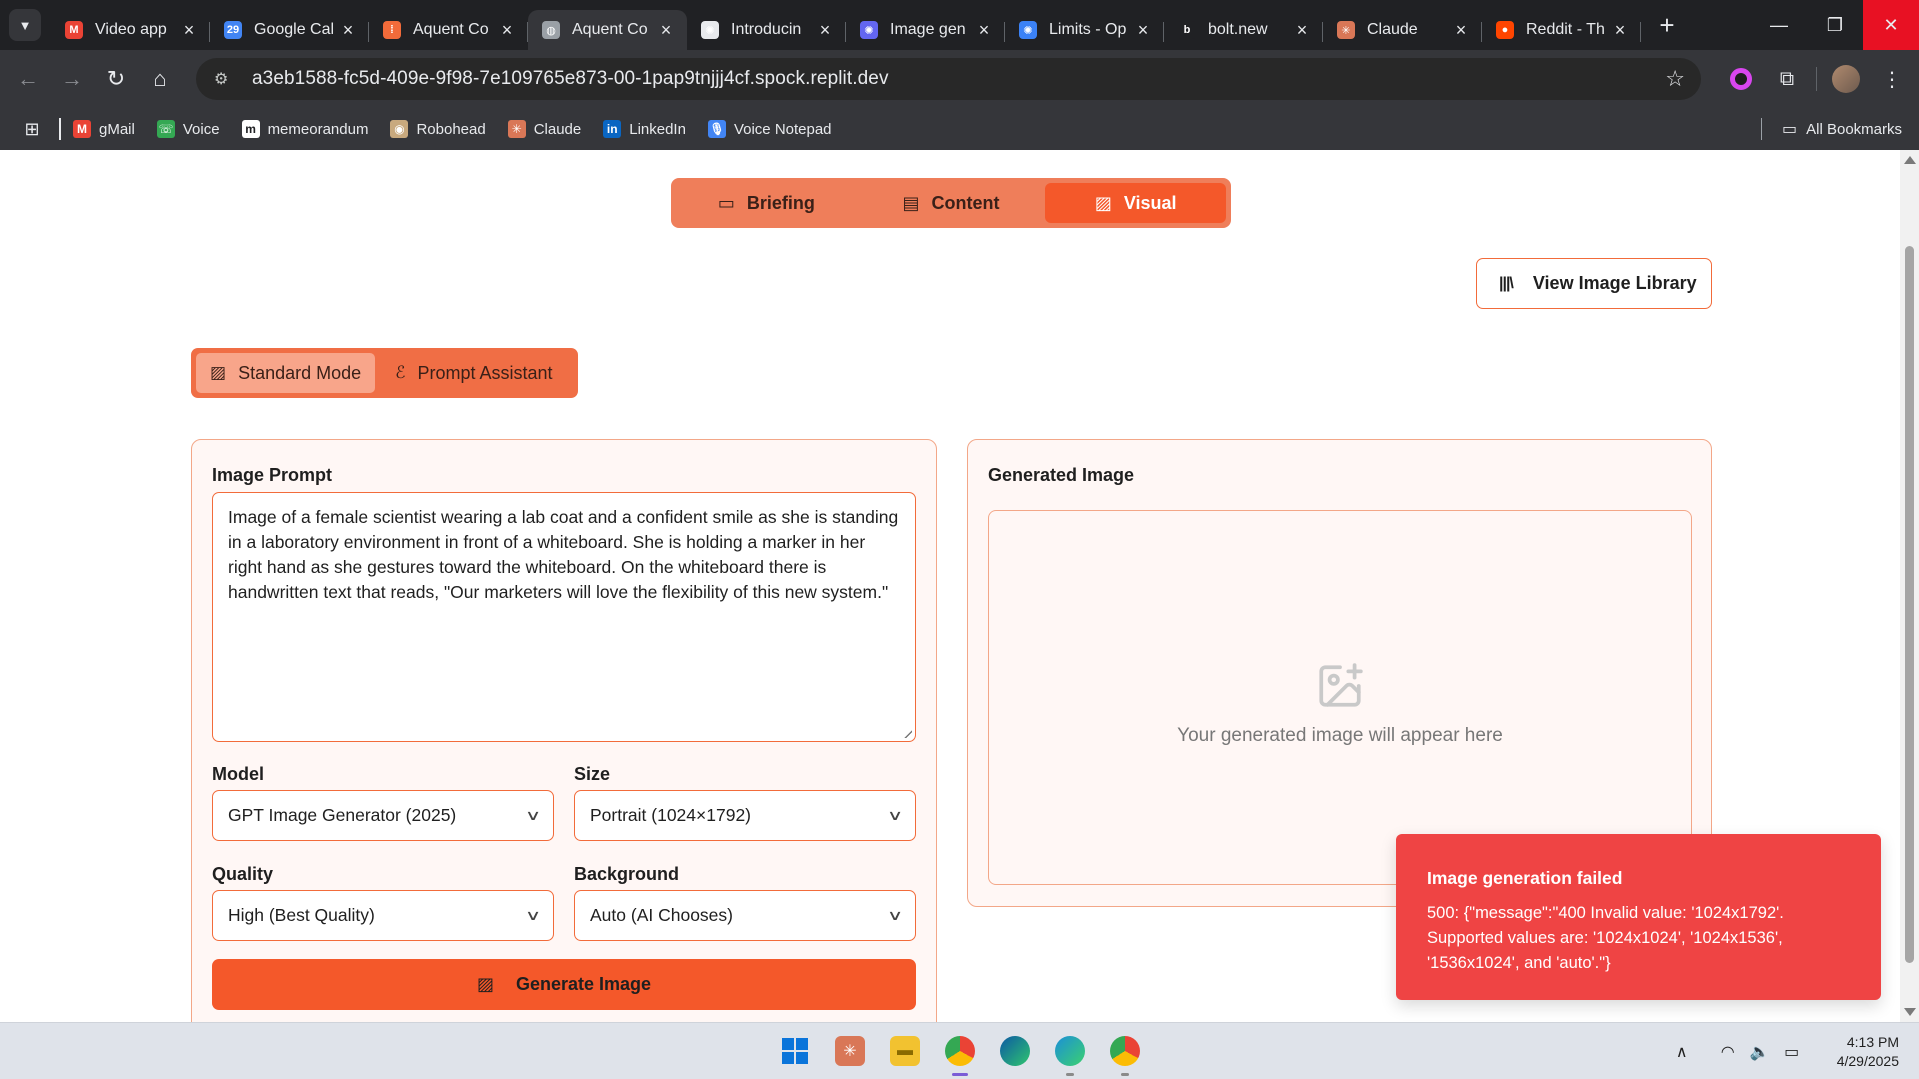 This screenshot has width=1919, height=1079. What do you see at coordinates (1910, 1012) in the screenshot?
I see `scroll-down-arrow` at bounding box center [1910, 1012].